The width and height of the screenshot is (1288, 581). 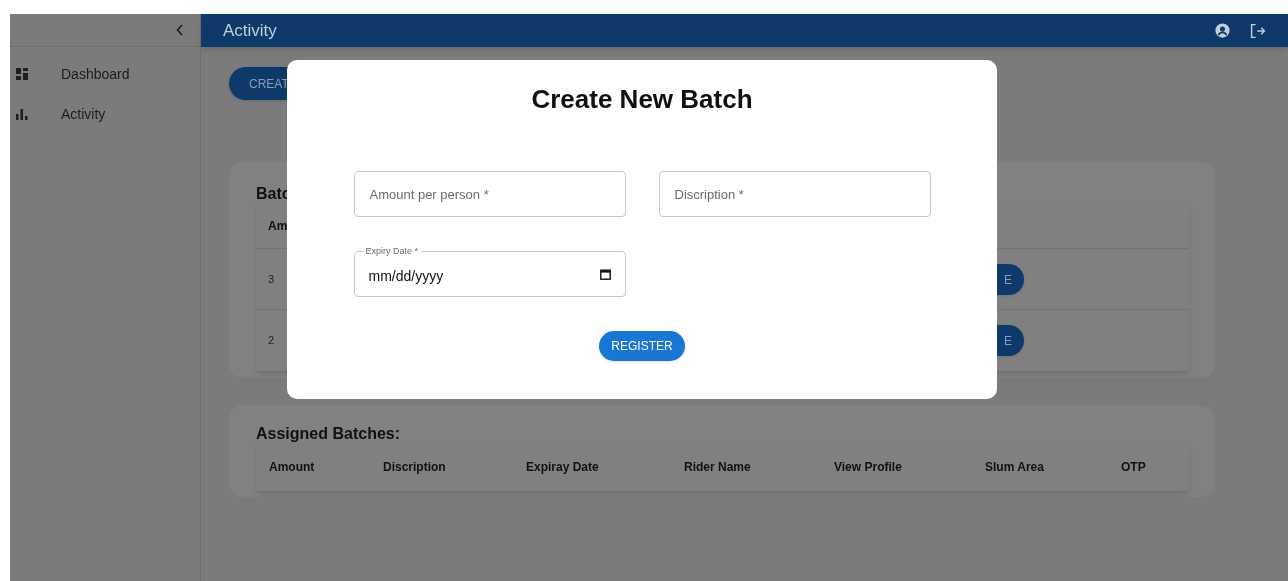 What do you see at coordinates (105, 74) in the screenshot?
I see `sidebar-item: Dashboard` at bounding box center [105, 74].